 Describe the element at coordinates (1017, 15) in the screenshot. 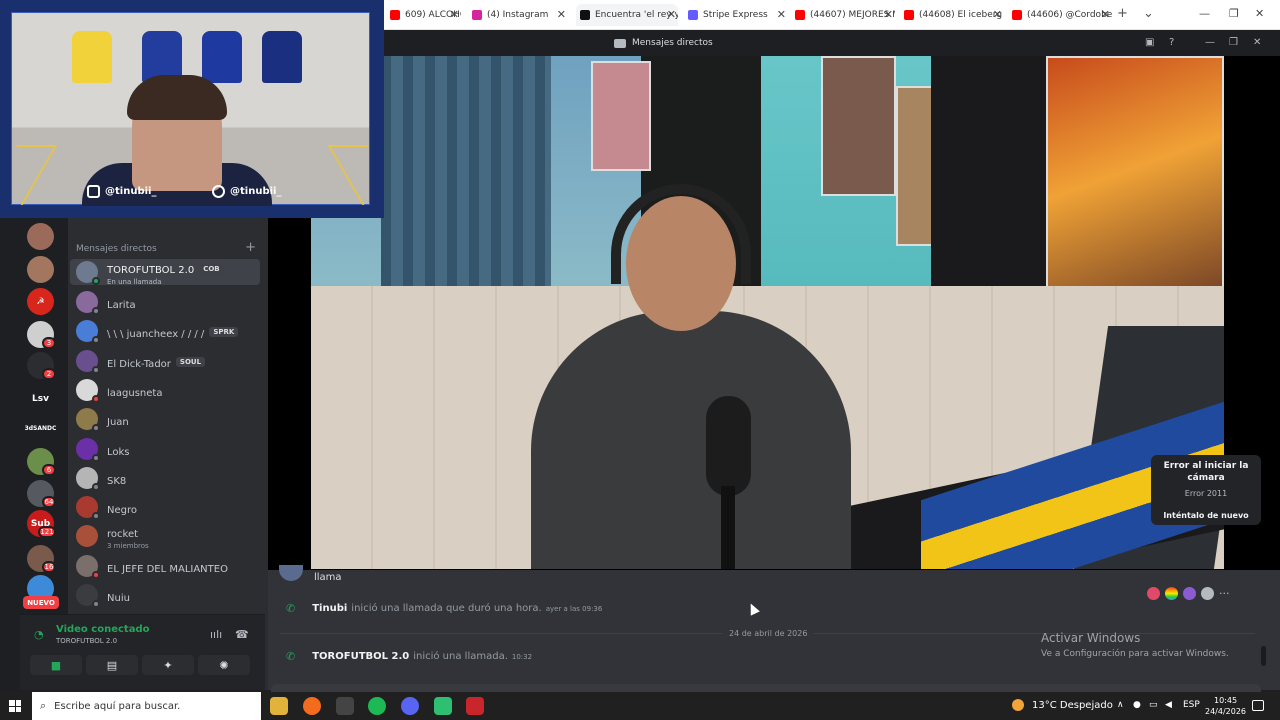

I see `youtube-icon` at that location.